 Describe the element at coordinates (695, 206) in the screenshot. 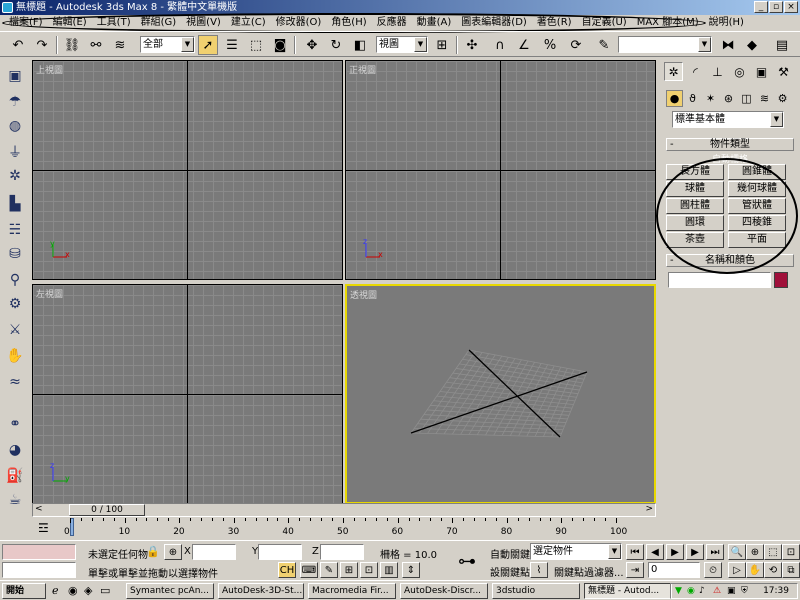

I see `cylinder-button: 圓柱體` at that location.